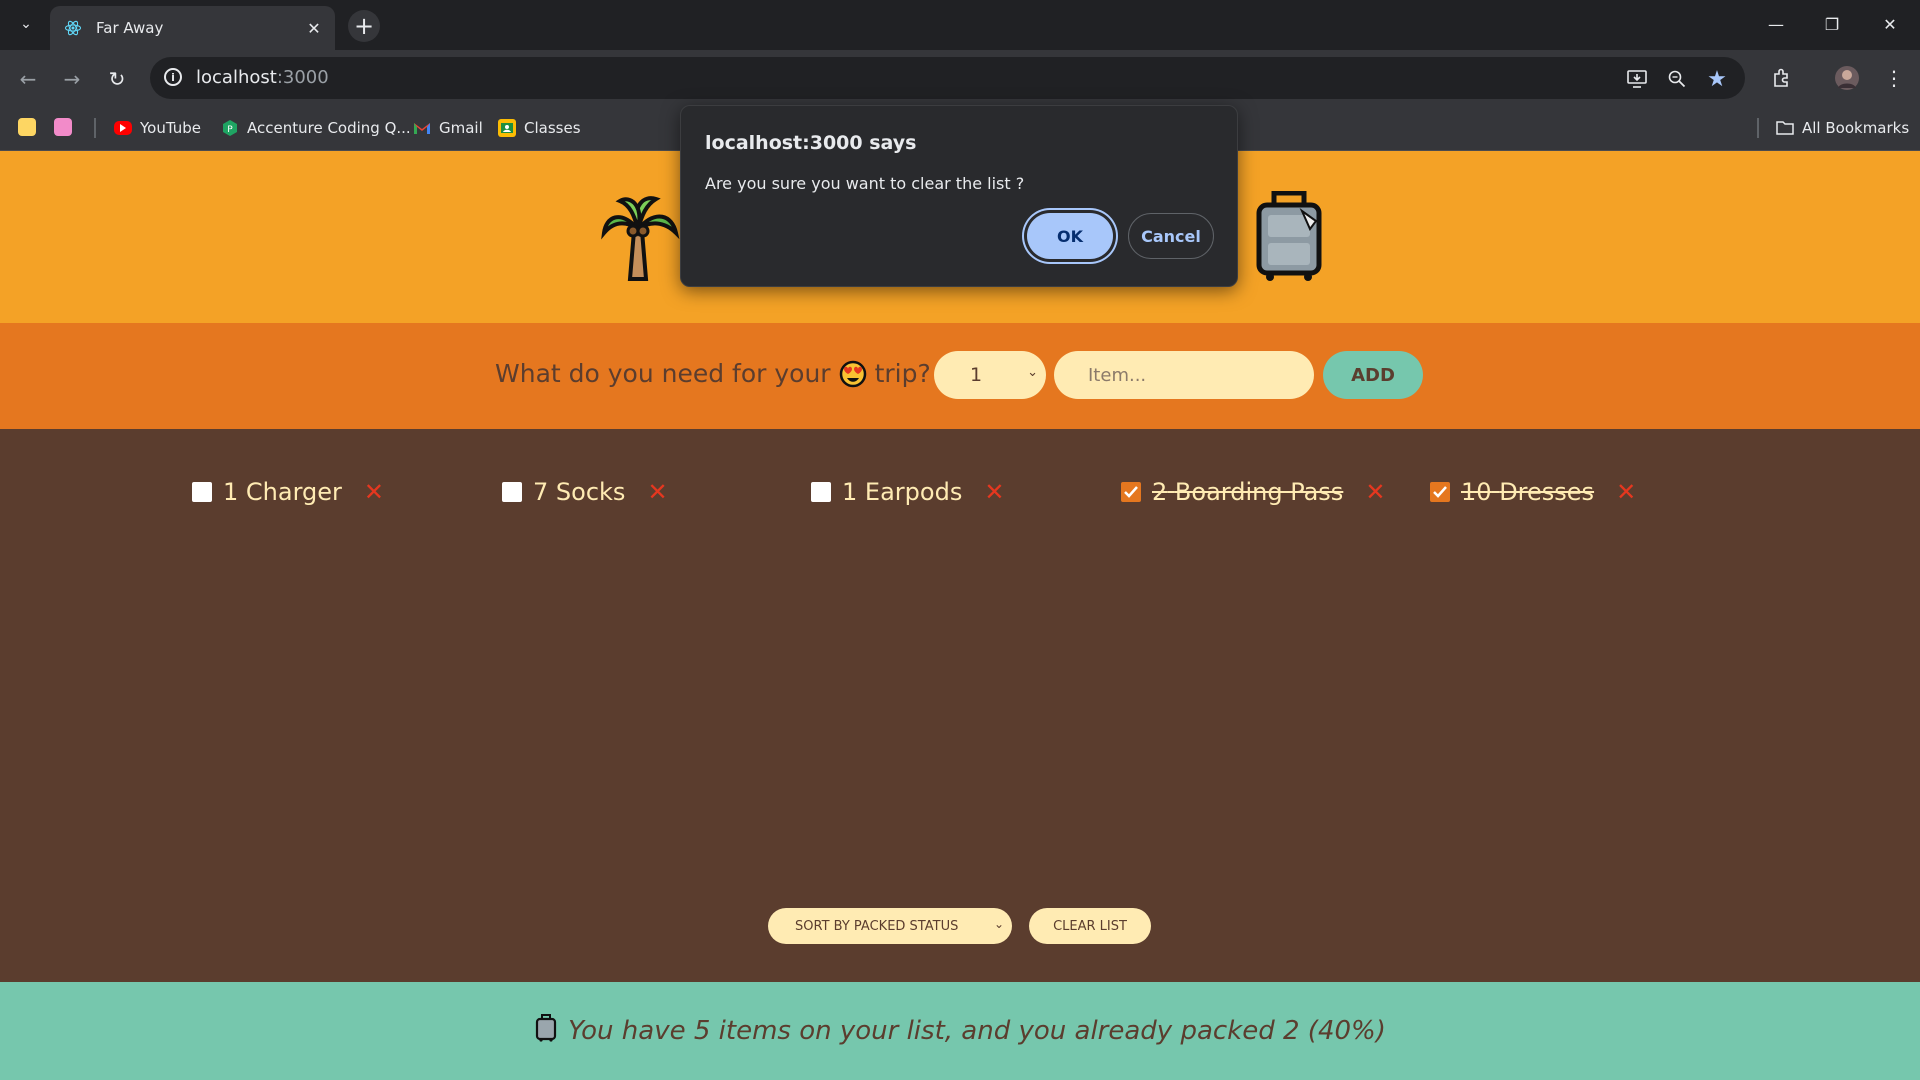 The image size is (1920, 1080). I want to click on item-label: 1 Earpods, so click(902, 492).